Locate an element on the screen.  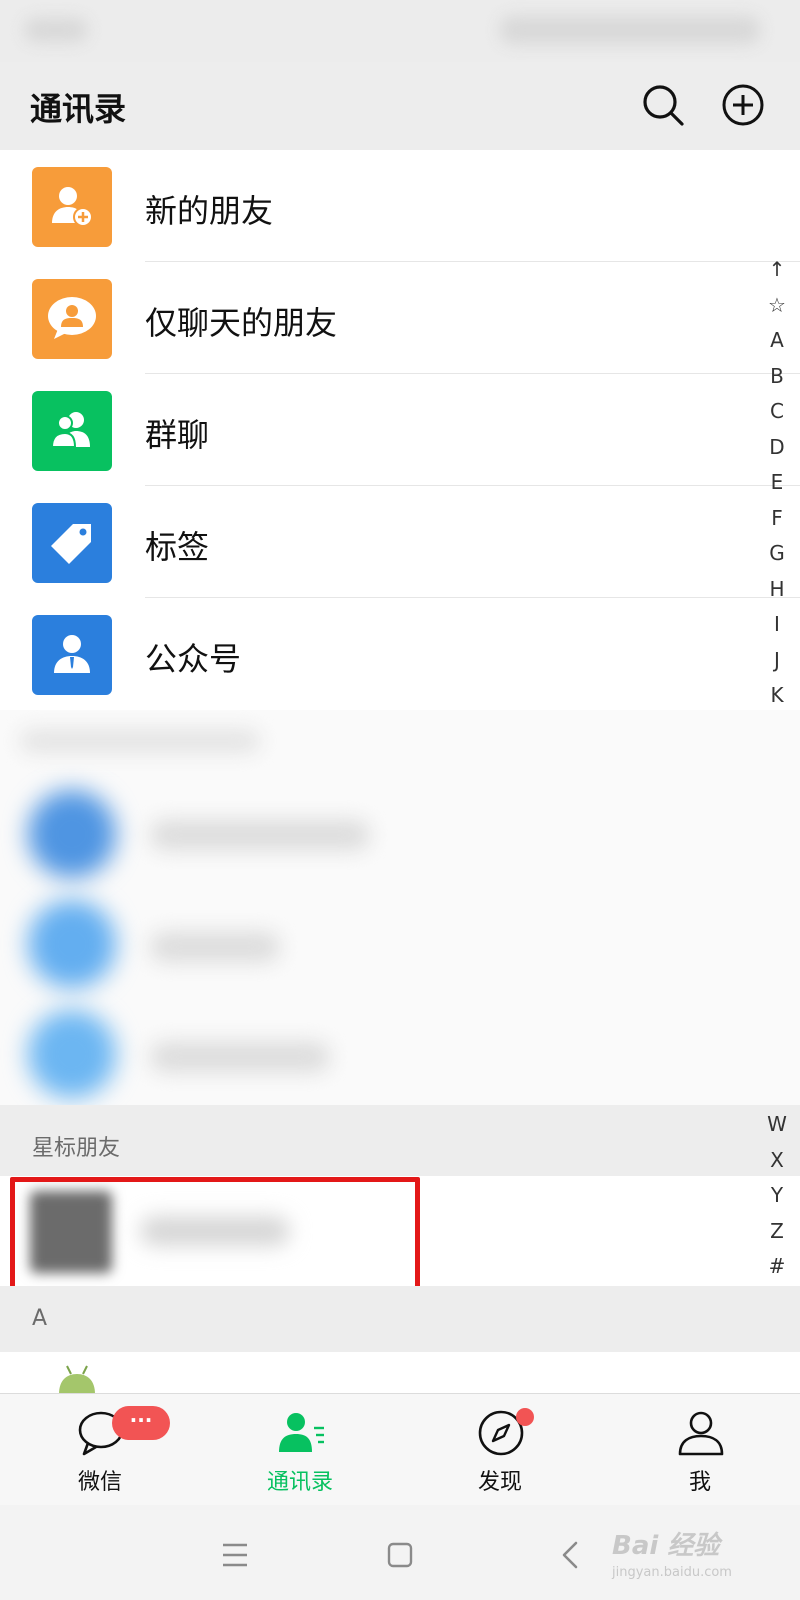
header: 通讯录 is located at coordinates (400, 106).